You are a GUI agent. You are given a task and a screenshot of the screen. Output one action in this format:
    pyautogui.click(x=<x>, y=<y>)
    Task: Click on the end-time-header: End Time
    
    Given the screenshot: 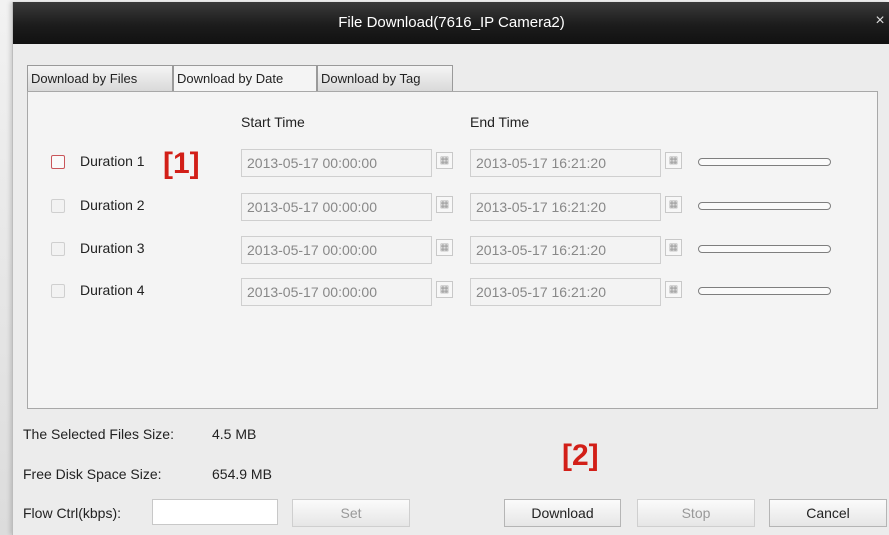 What is the action you would take?
    pyautogui.click(x=500, y=122)
    